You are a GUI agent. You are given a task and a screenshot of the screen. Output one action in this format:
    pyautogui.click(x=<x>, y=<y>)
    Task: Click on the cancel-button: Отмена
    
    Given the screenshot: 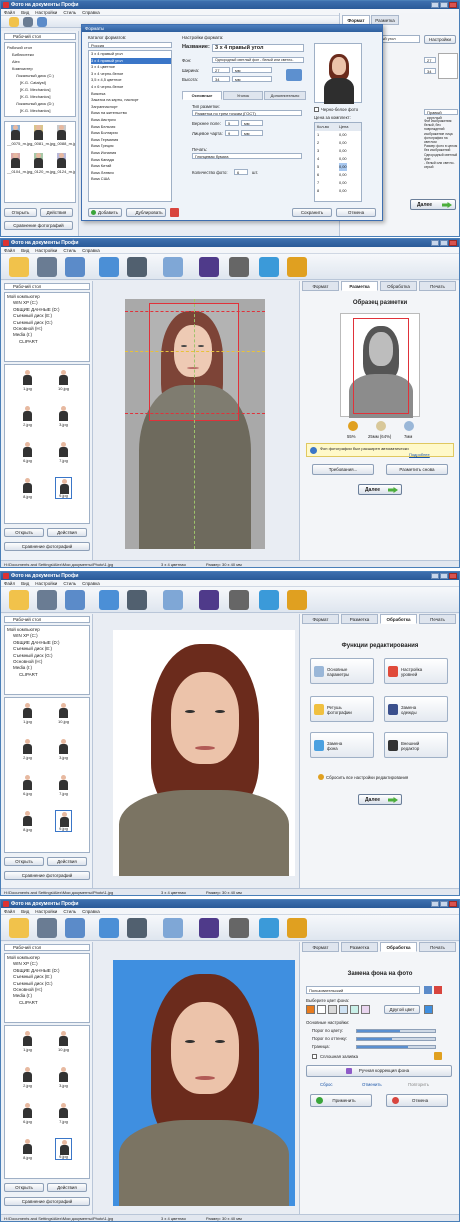 What is the action you would take?
    pyautogui.click(x=356, y=212)
    